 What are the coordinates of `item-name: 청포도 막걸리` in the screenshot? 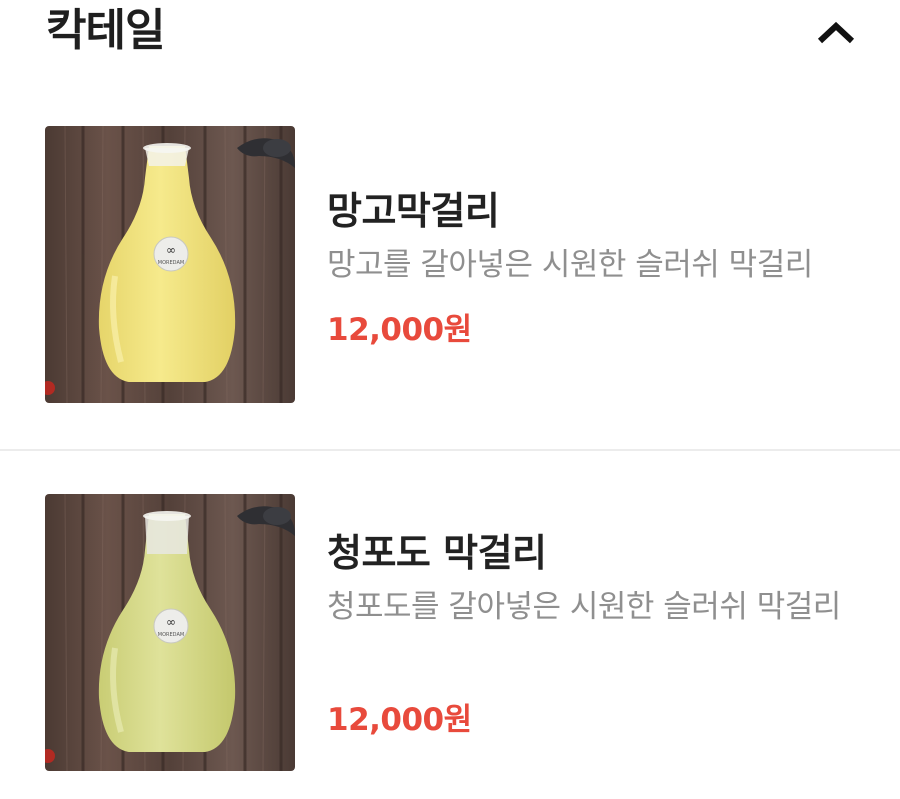 It's located at (437, 553).